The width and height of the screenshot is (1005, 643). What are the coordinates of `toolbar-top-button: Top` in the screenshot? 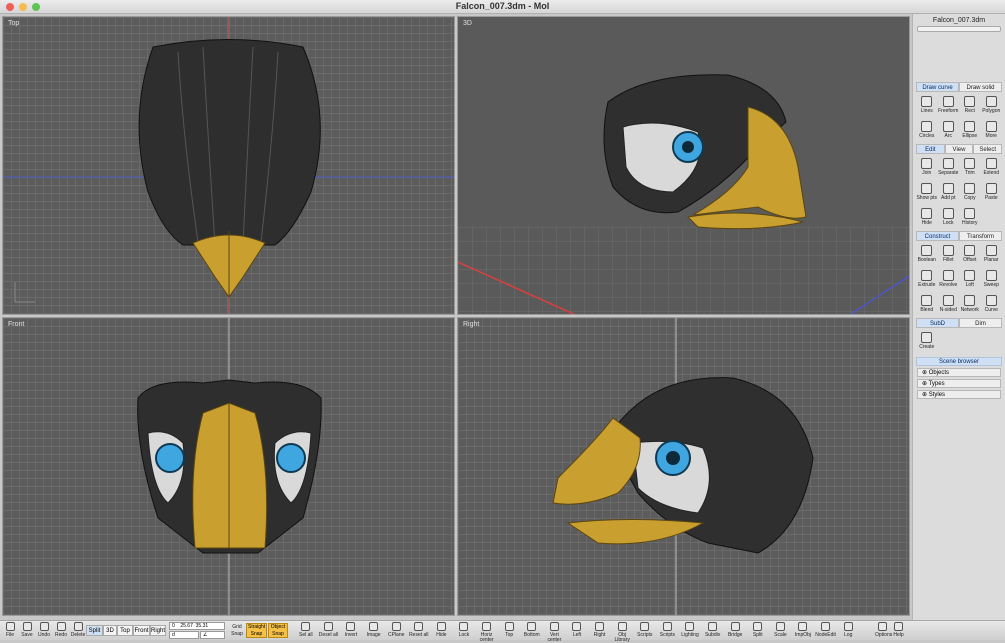 It's located at (509, 631).